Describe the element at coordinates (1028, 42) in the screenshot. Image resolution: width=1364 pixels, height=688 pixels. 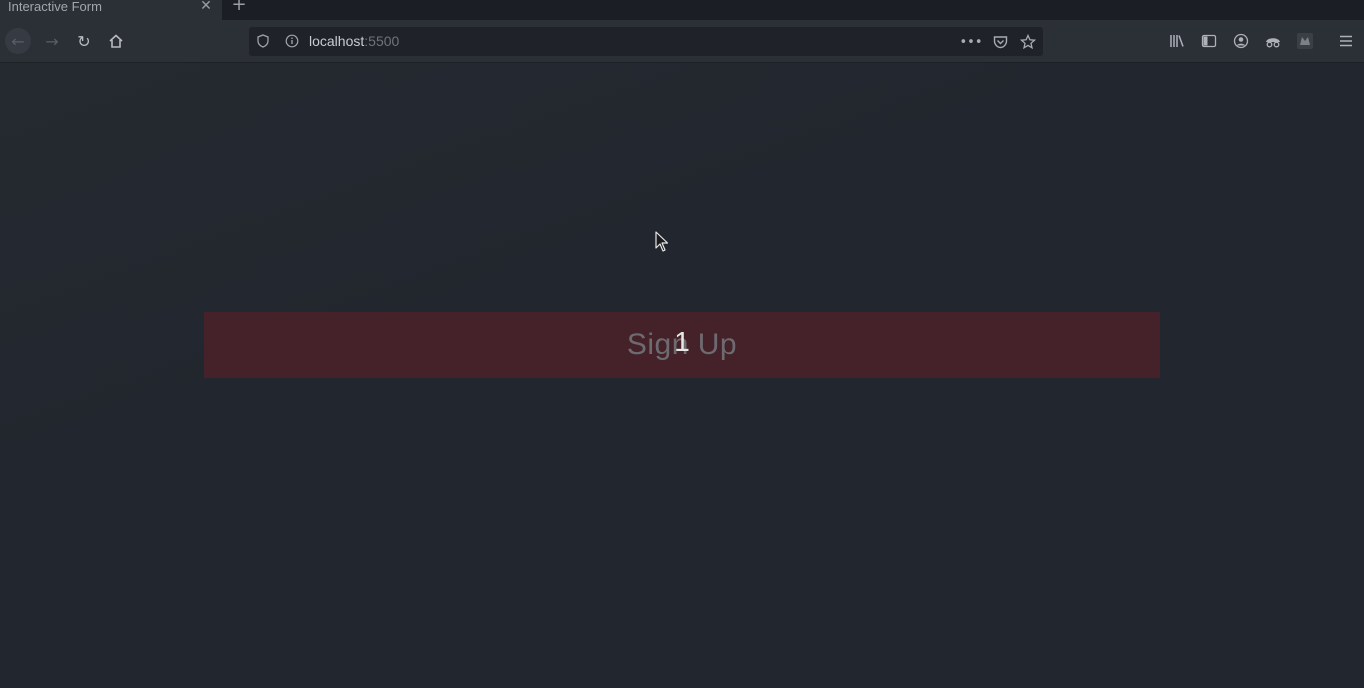
I see `star-icon` at that location.